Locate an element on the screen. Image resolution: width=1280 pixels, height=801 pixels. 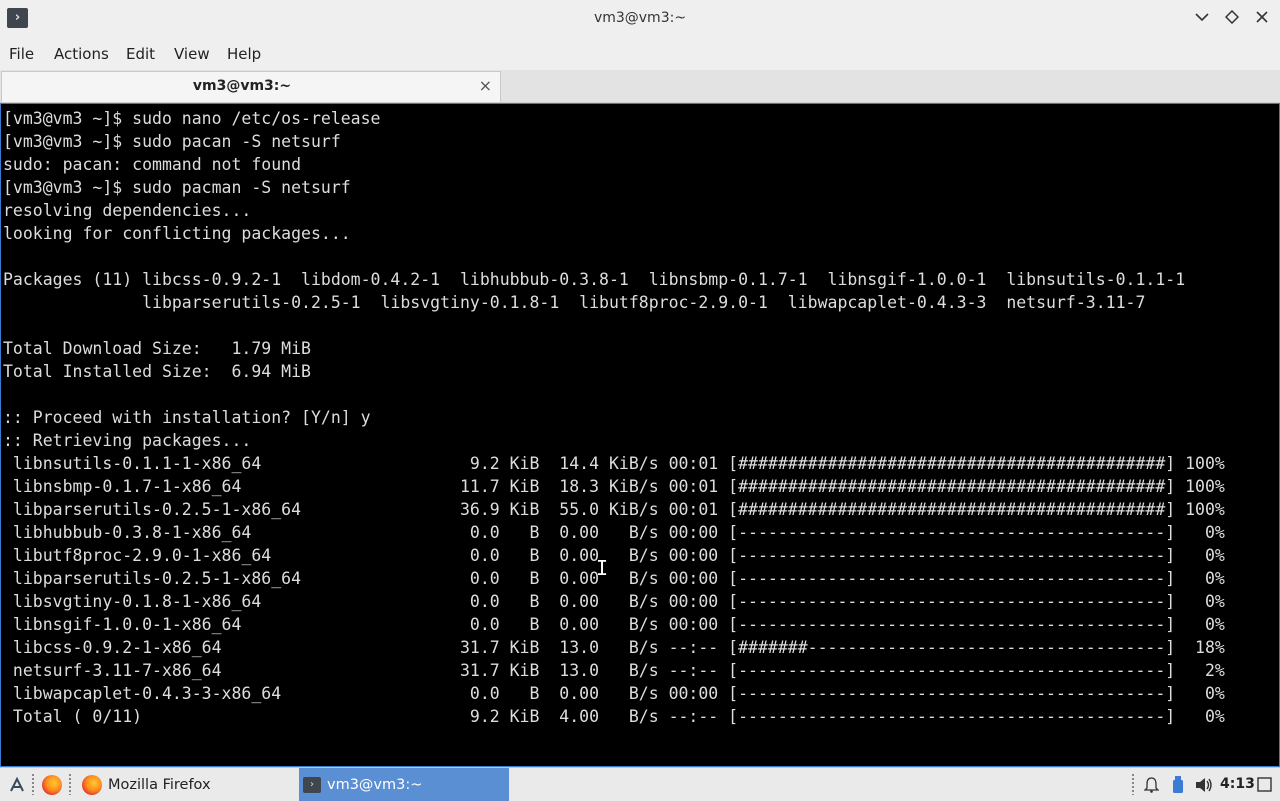
tab-label: vm3@vm3:~ is located at coordinates (242, 86).